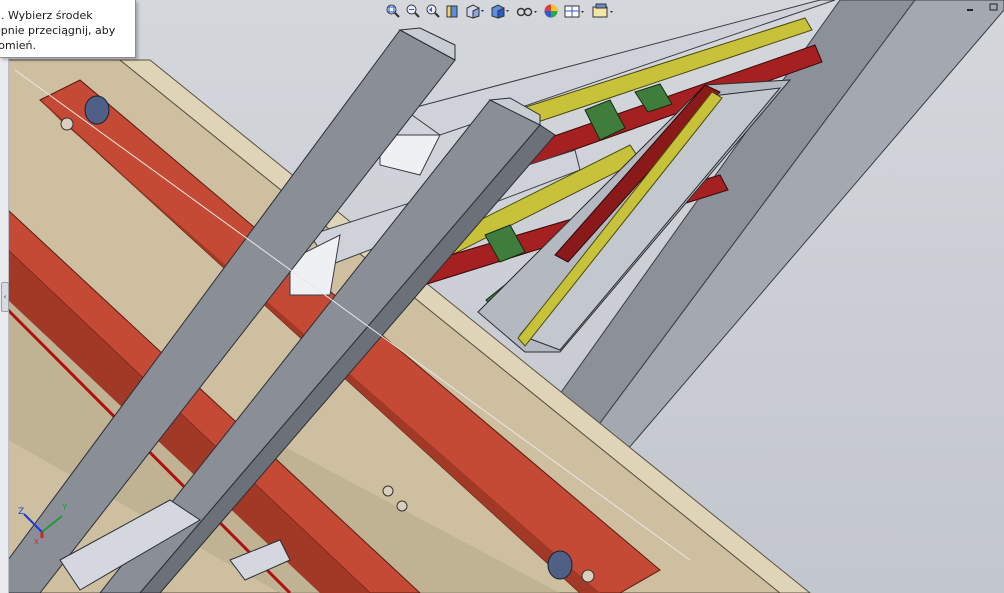 Image resolution: width=1004 pixels, height=593 pixels. Describe the element at coordinates (413, 11) in the screenshot. I see `zoom-to-area-icon` at that location.